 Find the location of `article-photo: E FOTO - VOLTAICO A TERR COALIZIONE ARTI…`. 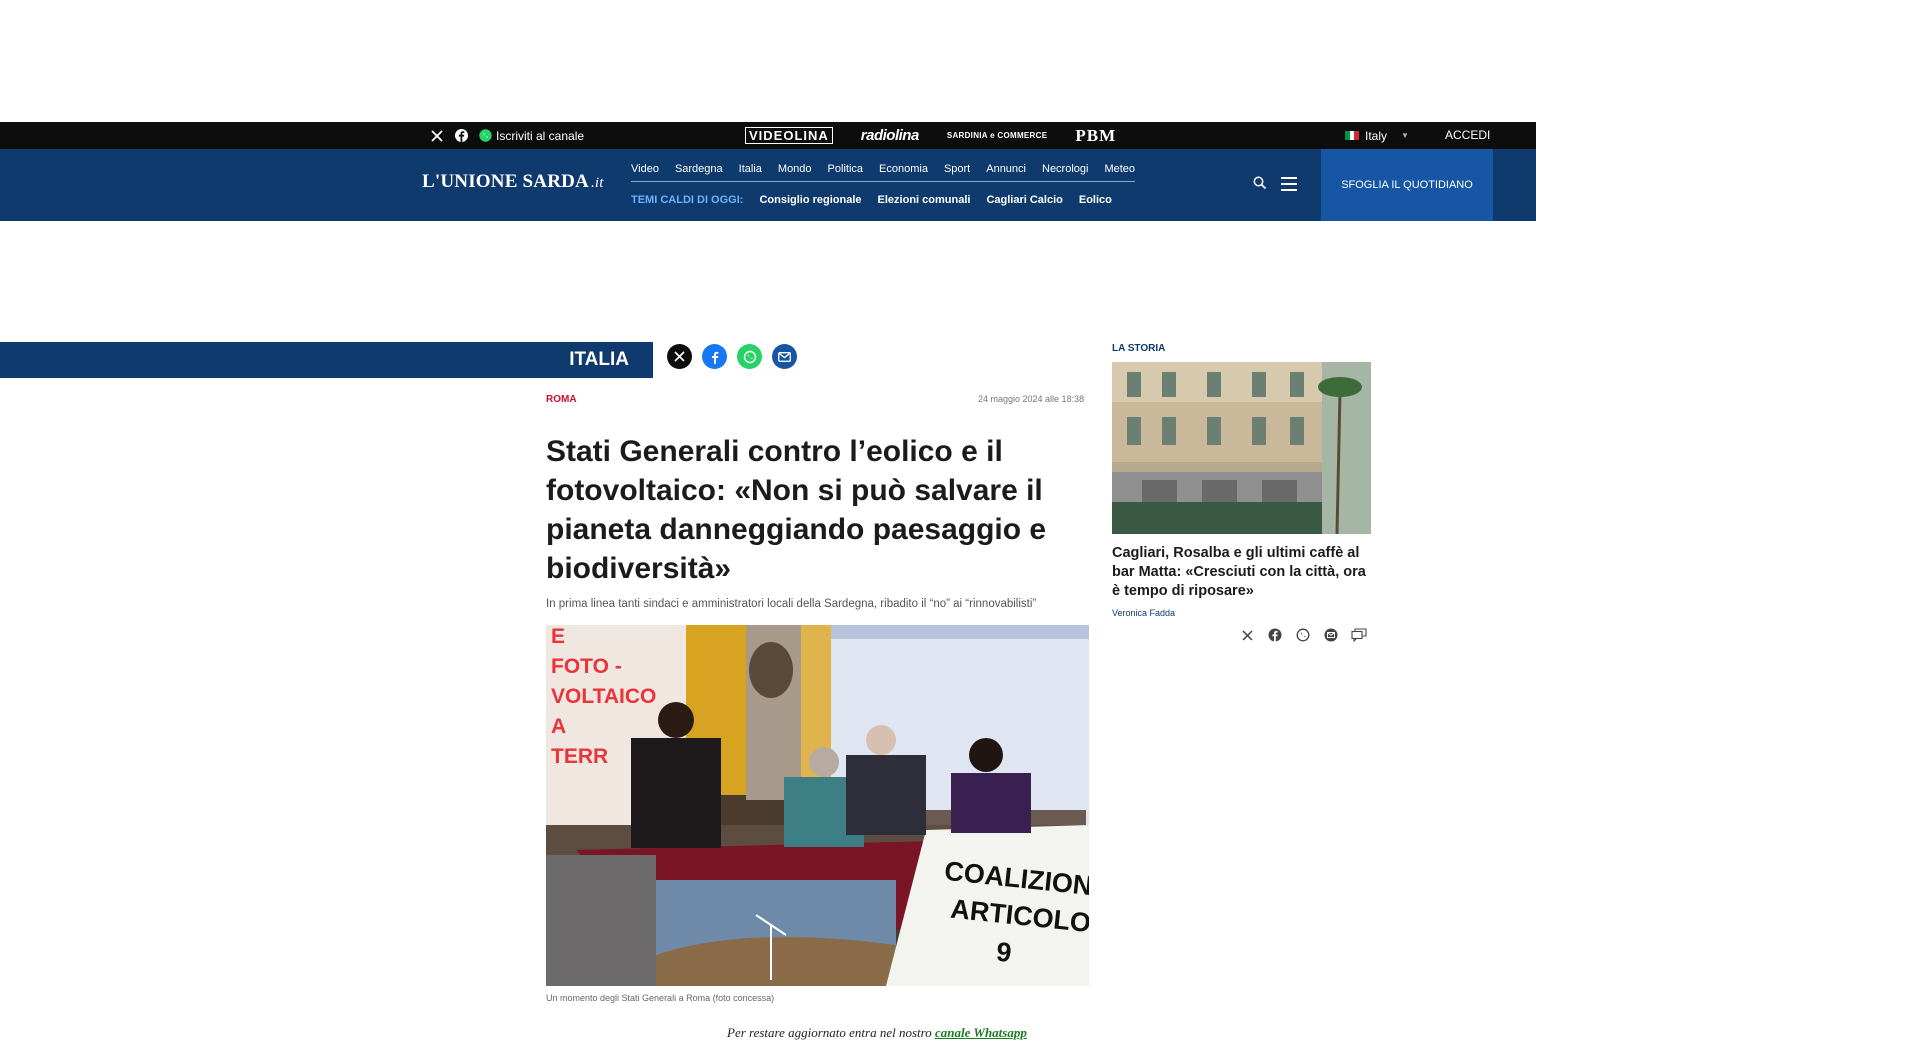

article-photo: E FOTO - VOLTAICO A TERR COALIZIONE ARTI… is located at coordinates (817, 805).